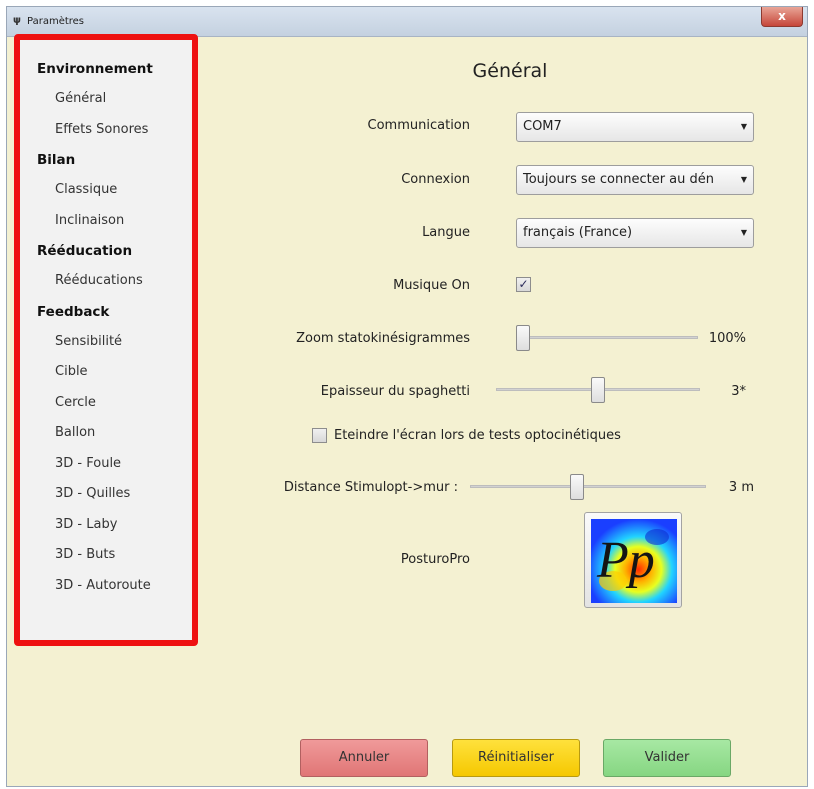 The image size is (814, 789). What do you see at coordinates (395, 391) in the screenshot?
I see `epaisseur-label: Epaisseur du spaghetti` at bounding box center [395, 391].